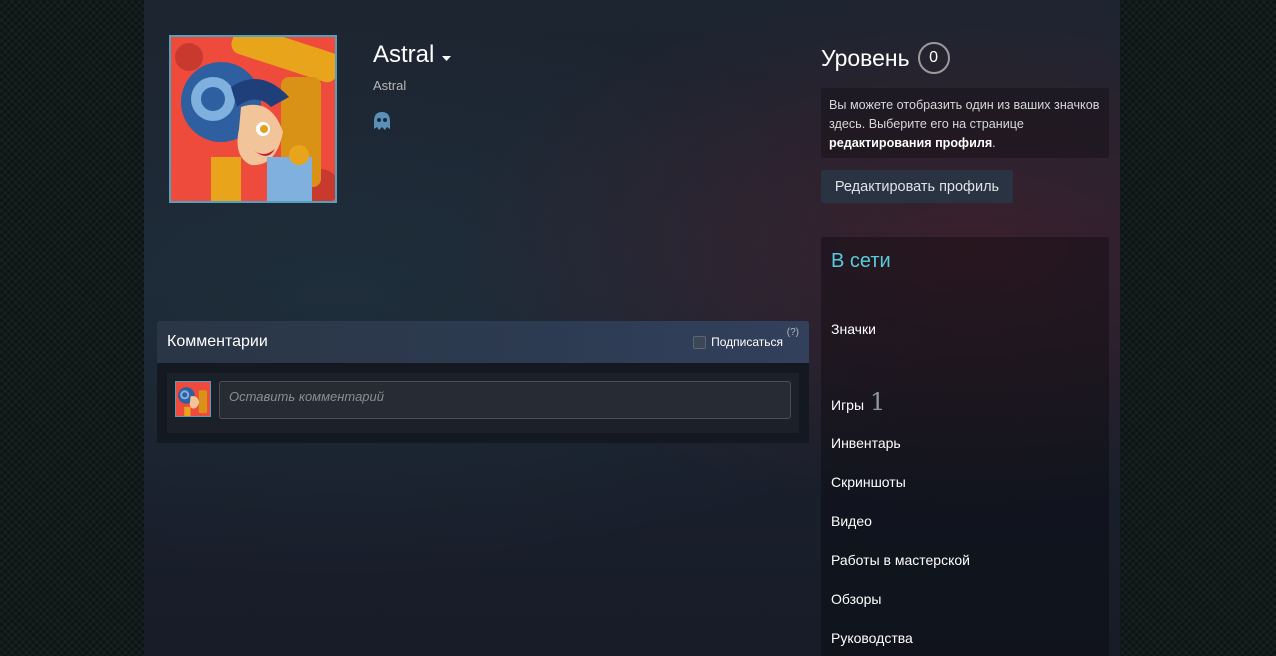 This screenshot has width=1276, height=656. I want to click on online-status: В сети, so click(861, 261).